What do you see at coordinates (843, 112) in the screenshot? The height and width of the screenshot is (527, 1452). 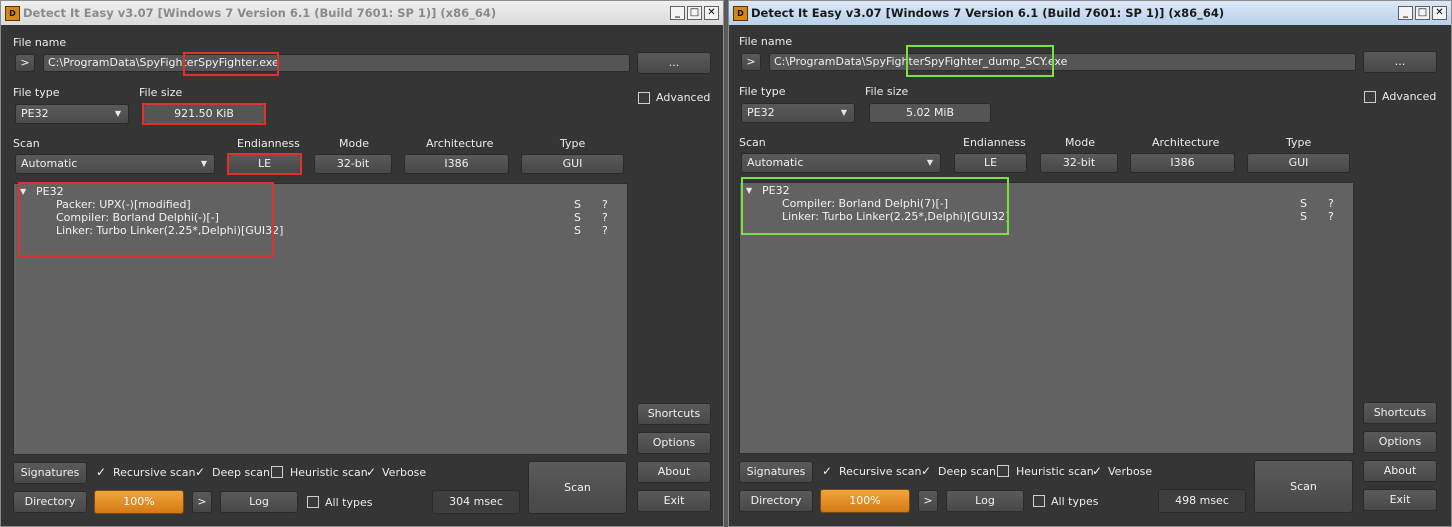 I see `chevron-down-icon: ▼` at bounding box center [843, 112].